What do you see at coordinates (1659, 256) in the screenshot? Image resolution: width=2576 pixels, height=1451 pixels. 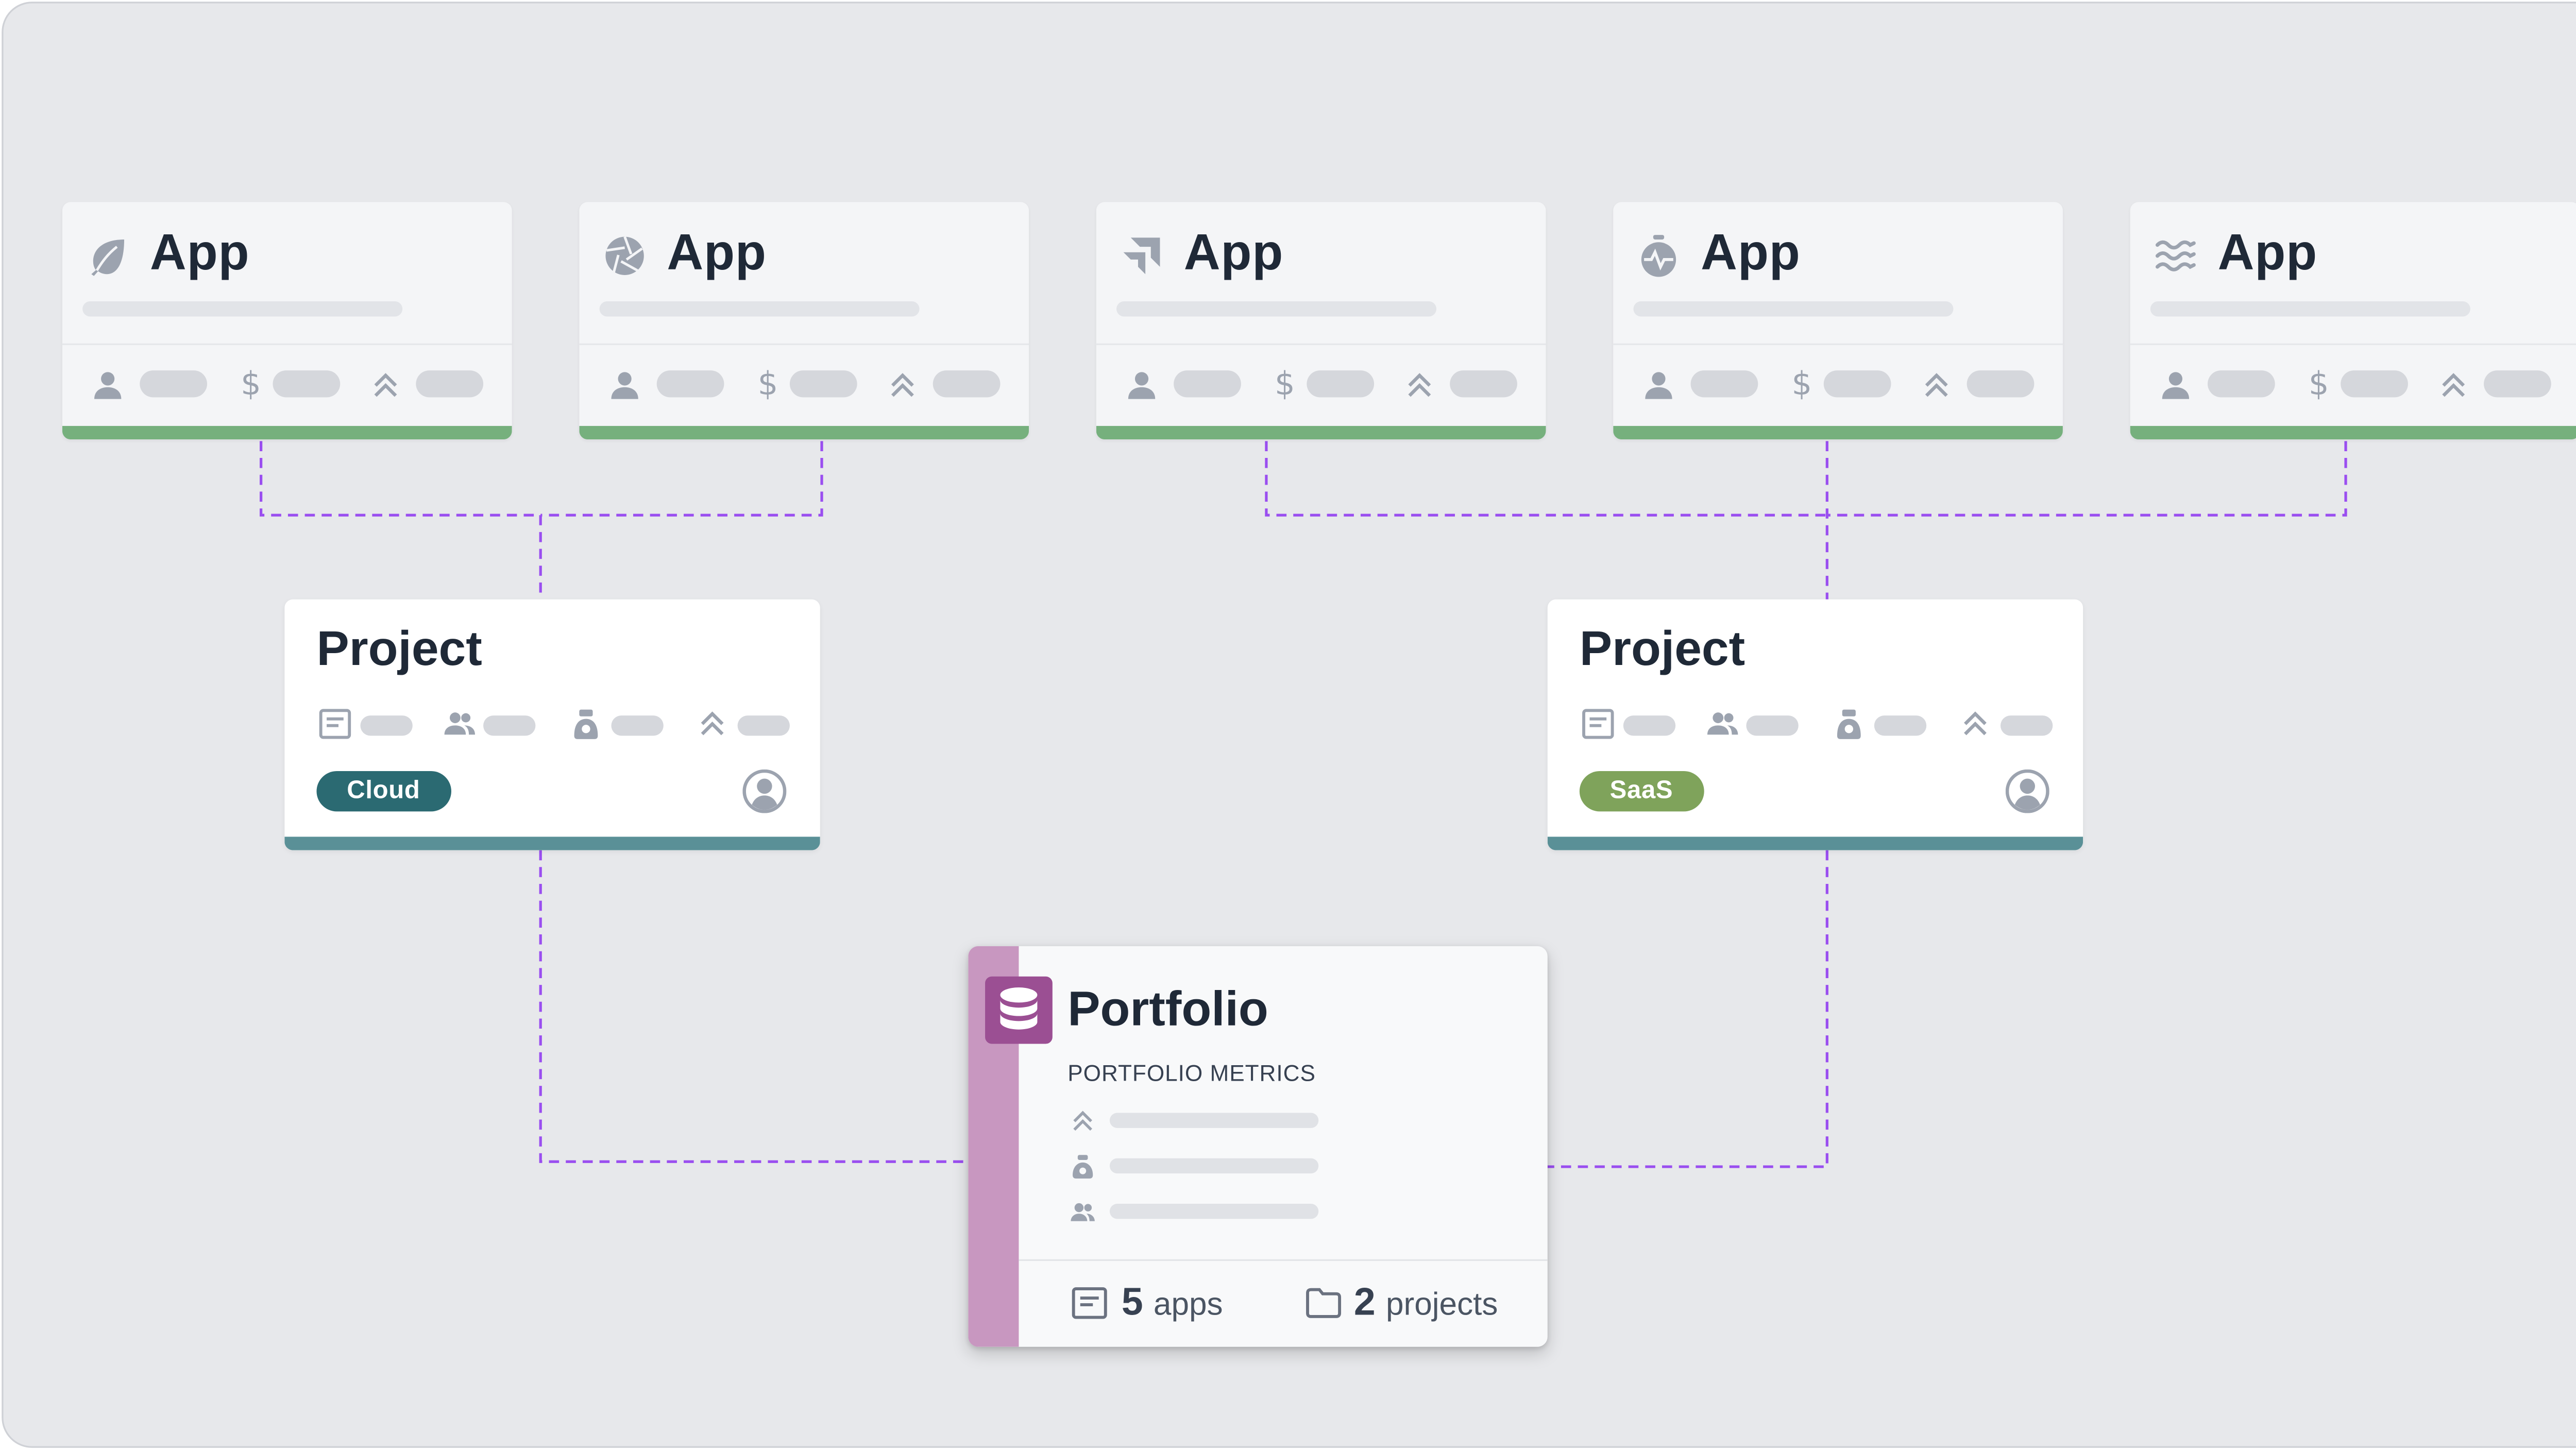 I see `stopwatch-icon` at bounding box center [1659, 256].